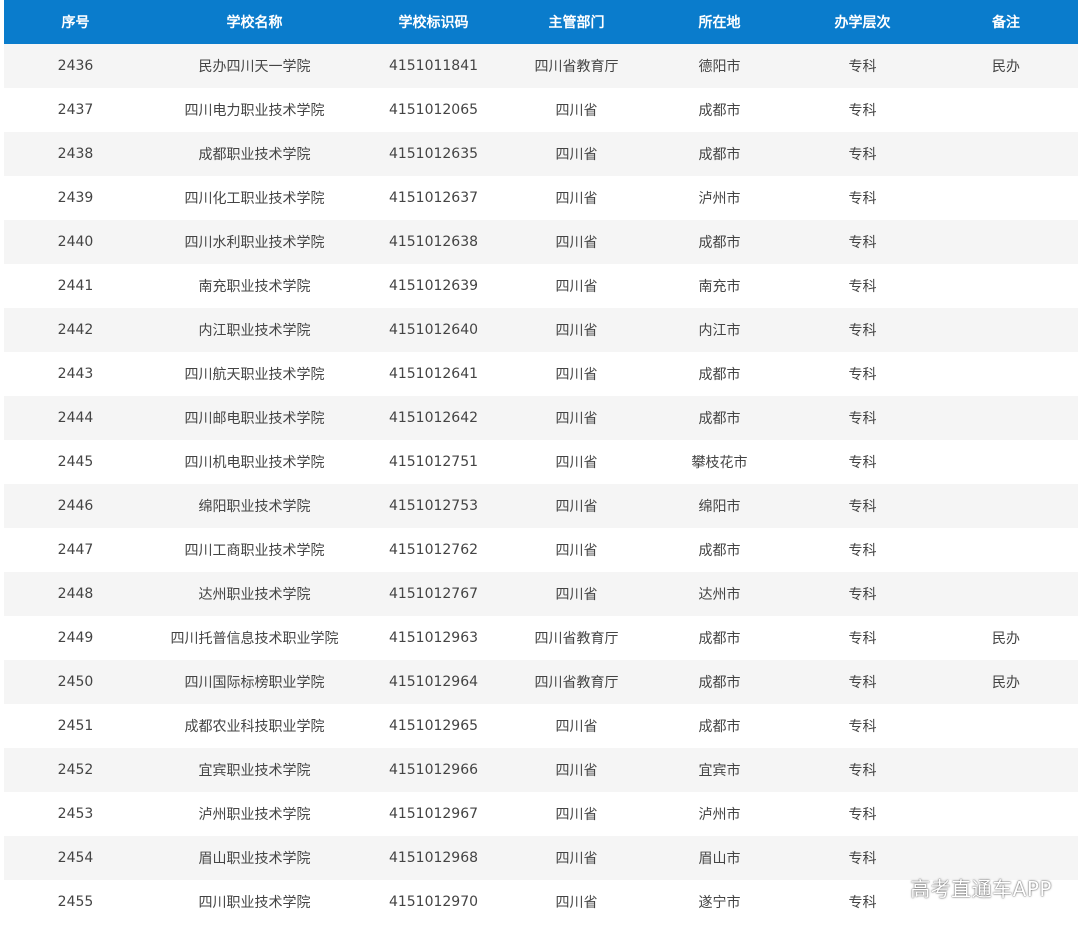  I want to click on cell-school-name: 泸州职业技术学院, so click(254, 814).